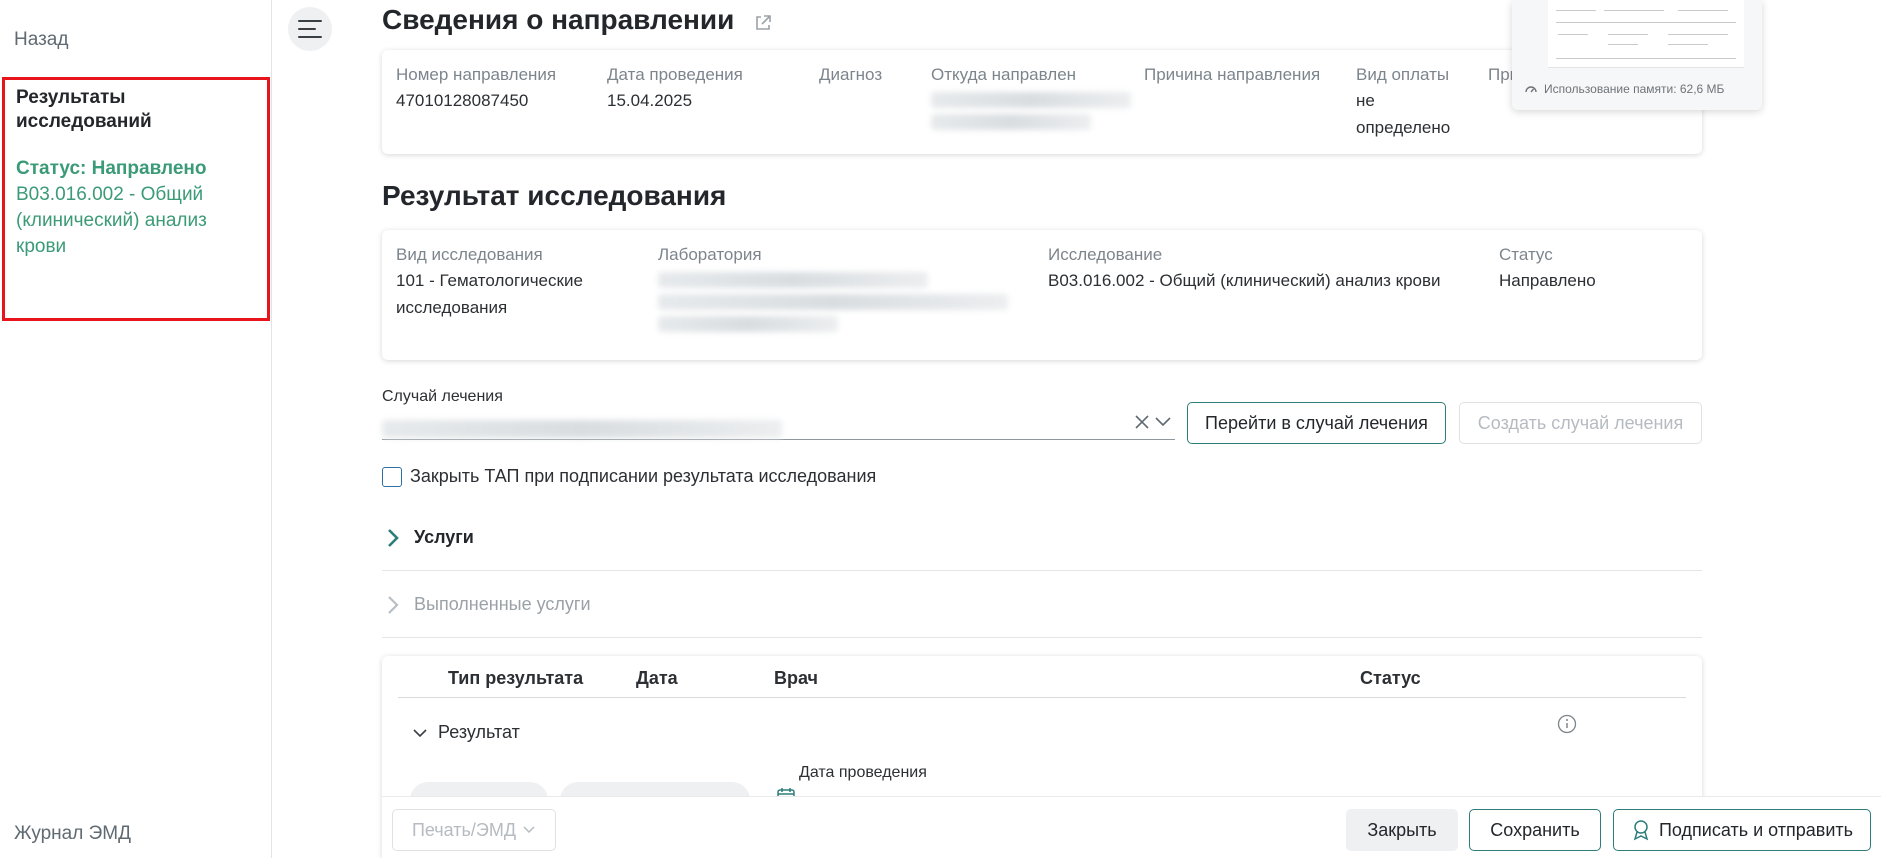 This screenshot has width=1881, height=858. I want to click on emd-journal-link: Журнал ЭМД, so click(72, 834).